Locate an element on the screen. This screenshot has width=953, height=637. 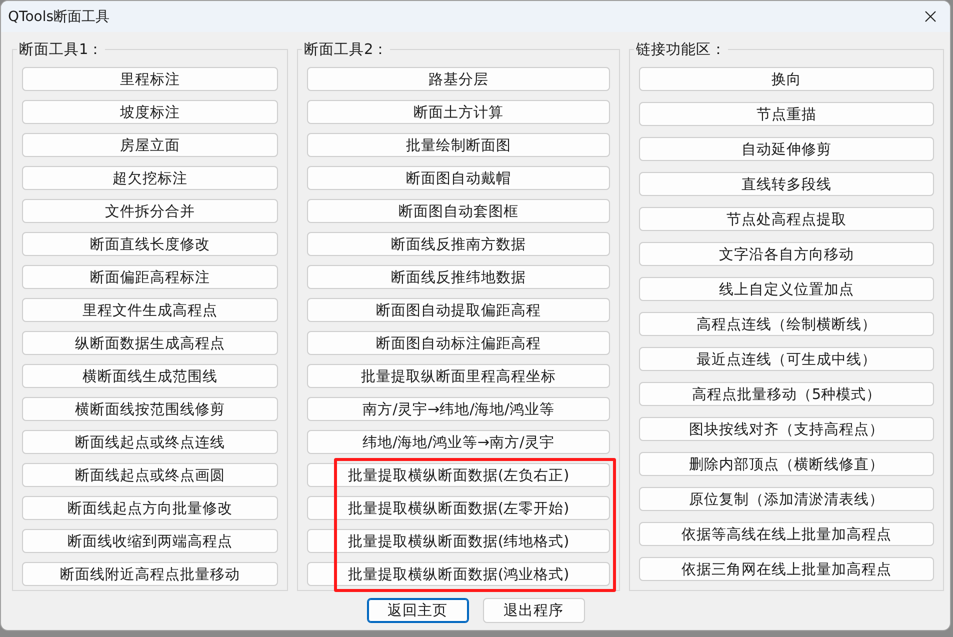
tool-button: 断面线起点方向批量修改 is located at coordinates (150, 508).